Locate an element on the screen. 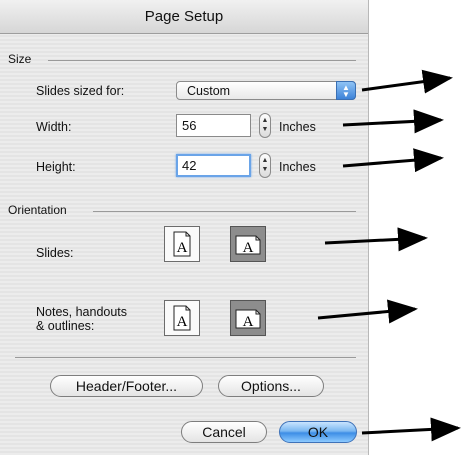 This screenshot has height=455, width=461. slides-orientation-label: Slides: is located at coordinates (55, 253).